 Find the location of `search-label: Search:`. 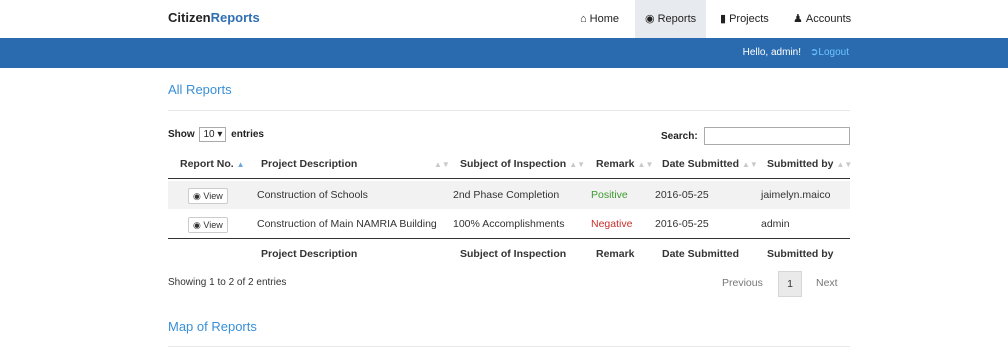

search-label: Search: is located at coordinates (679, 136).